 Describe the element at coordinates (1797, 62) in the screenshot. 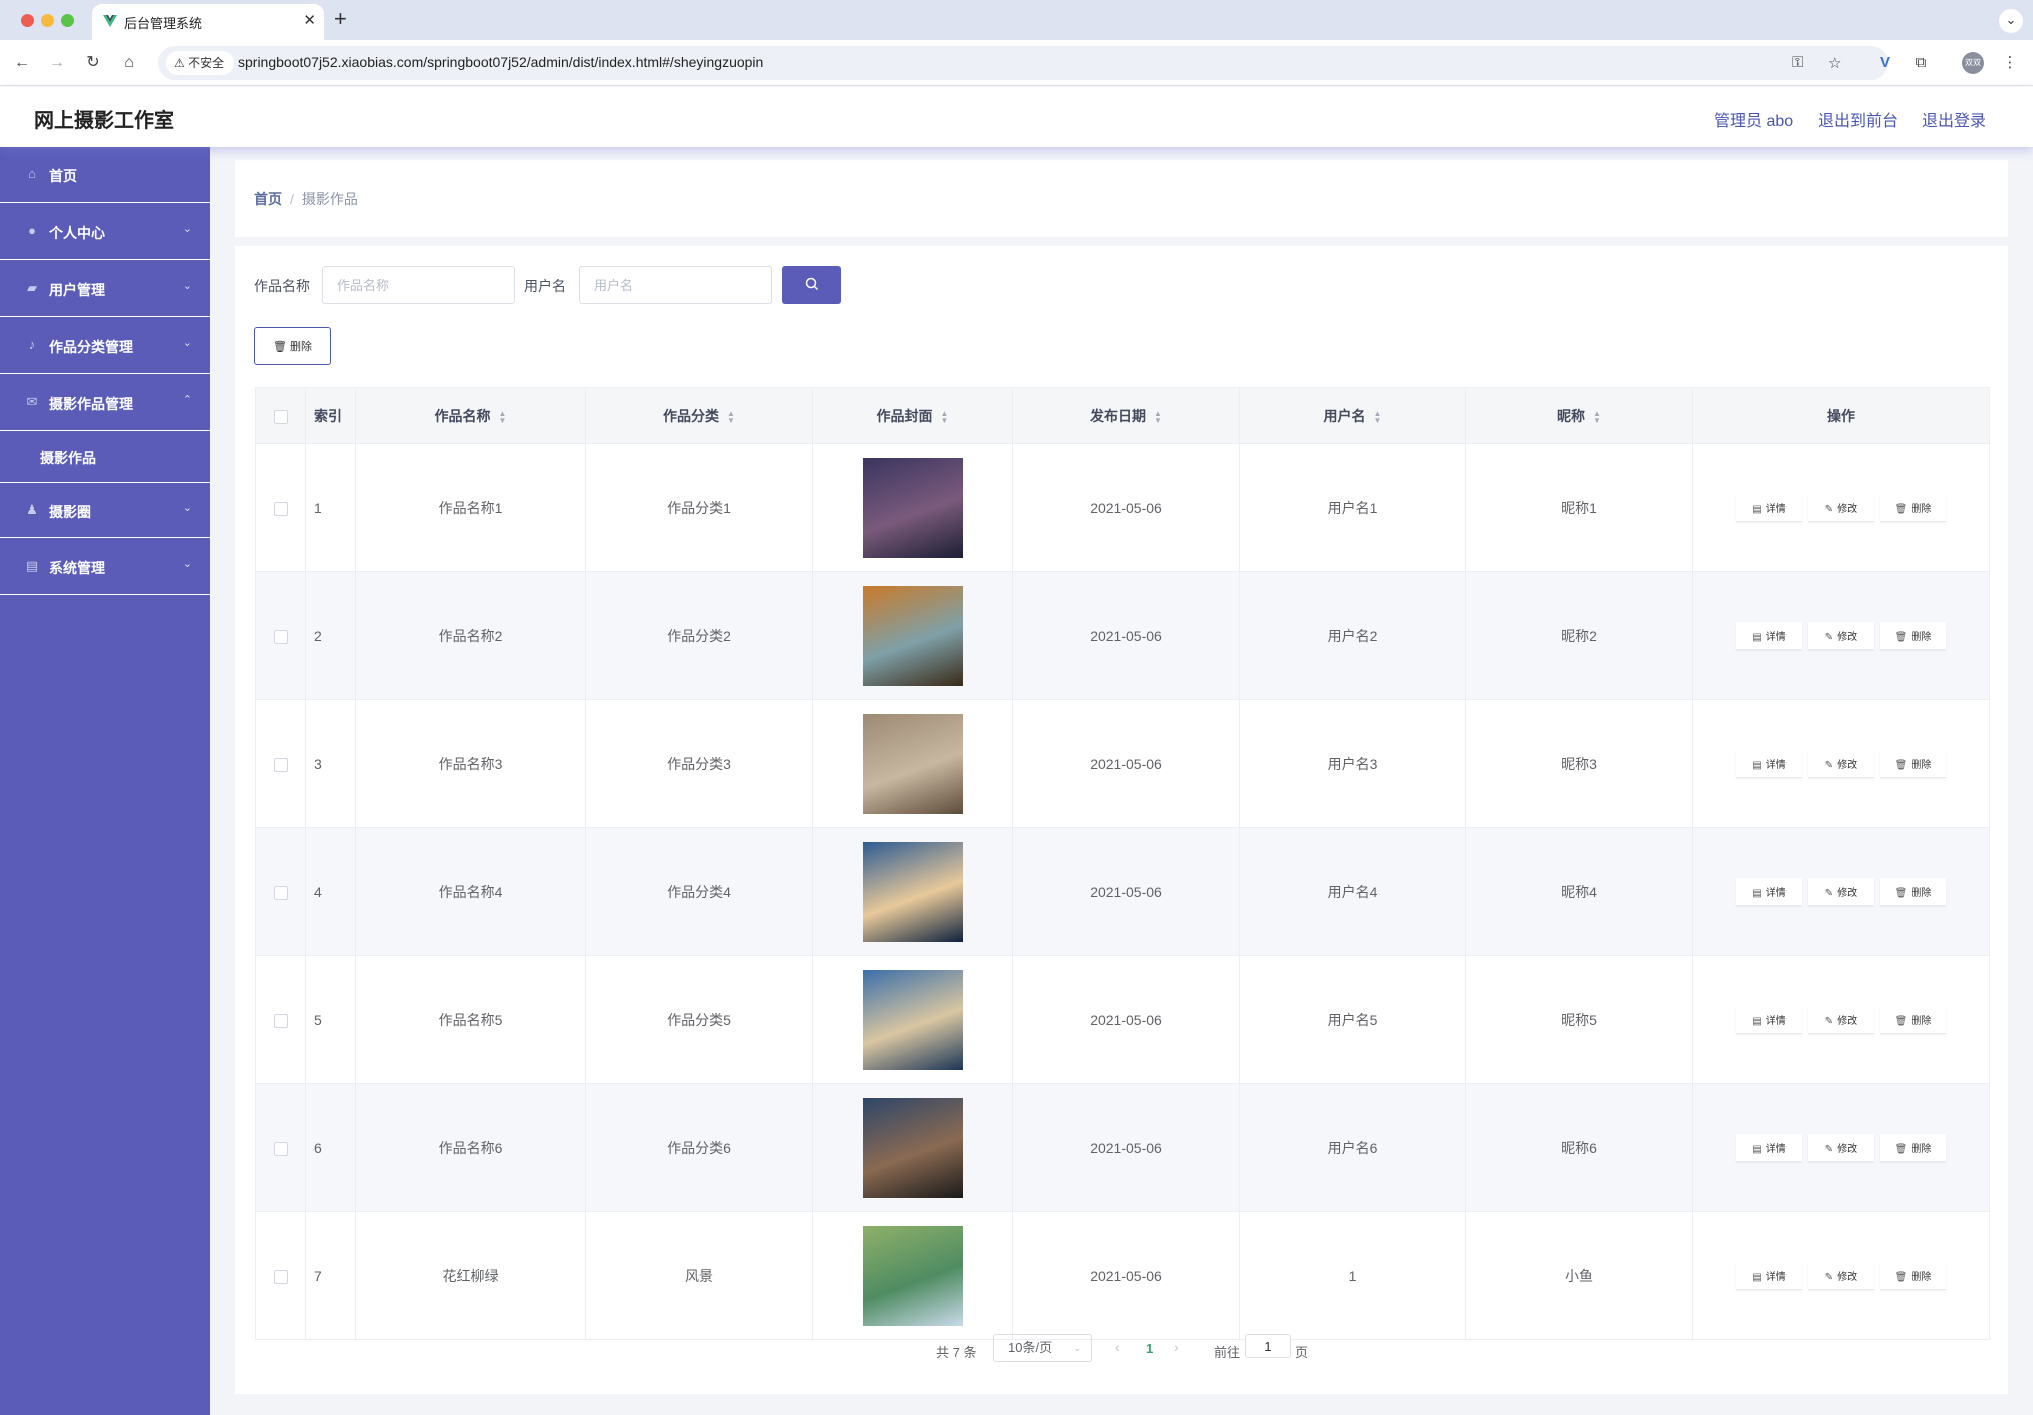

I see `key-icon: ⚿` at that location.